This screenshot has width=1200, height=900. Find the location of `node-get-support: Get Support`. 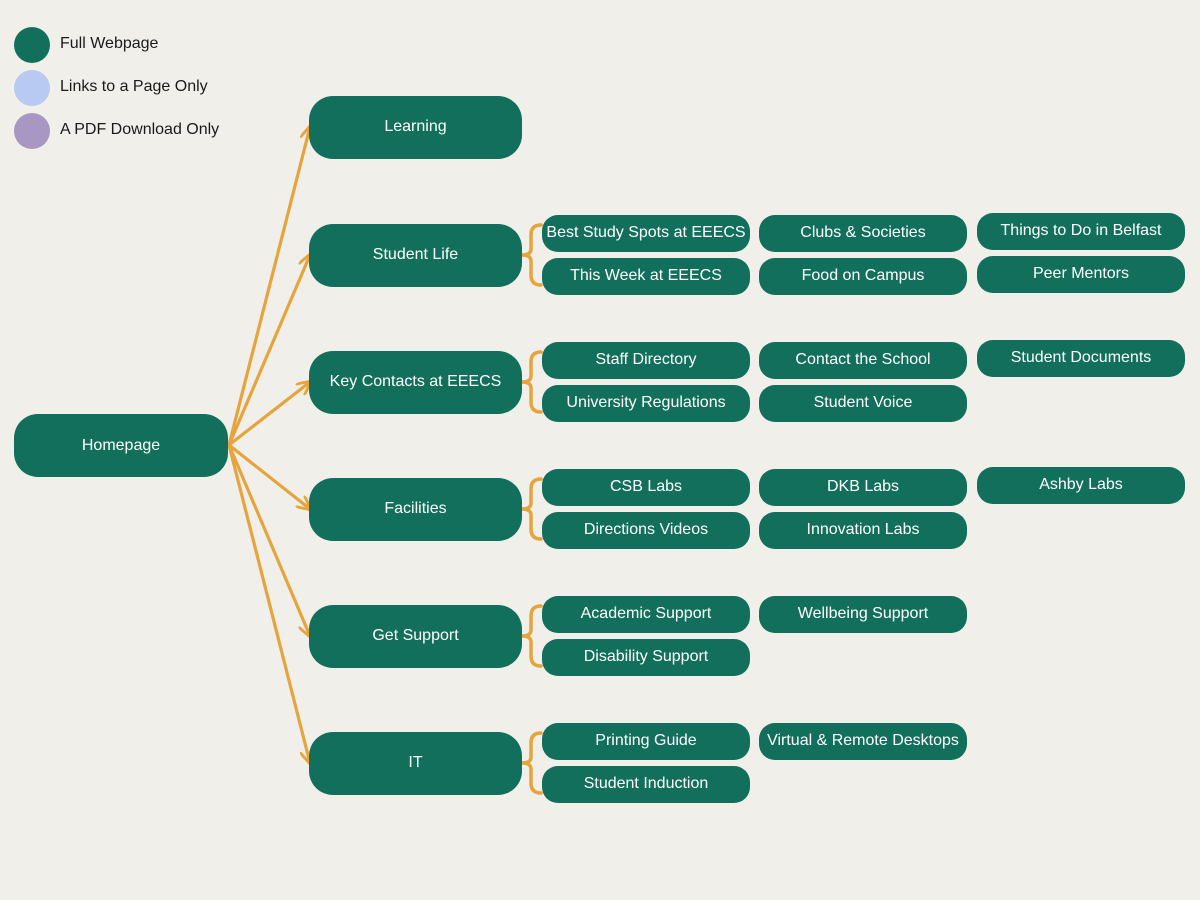

node-get-support: Get Support is located at coordinates (415, 636).